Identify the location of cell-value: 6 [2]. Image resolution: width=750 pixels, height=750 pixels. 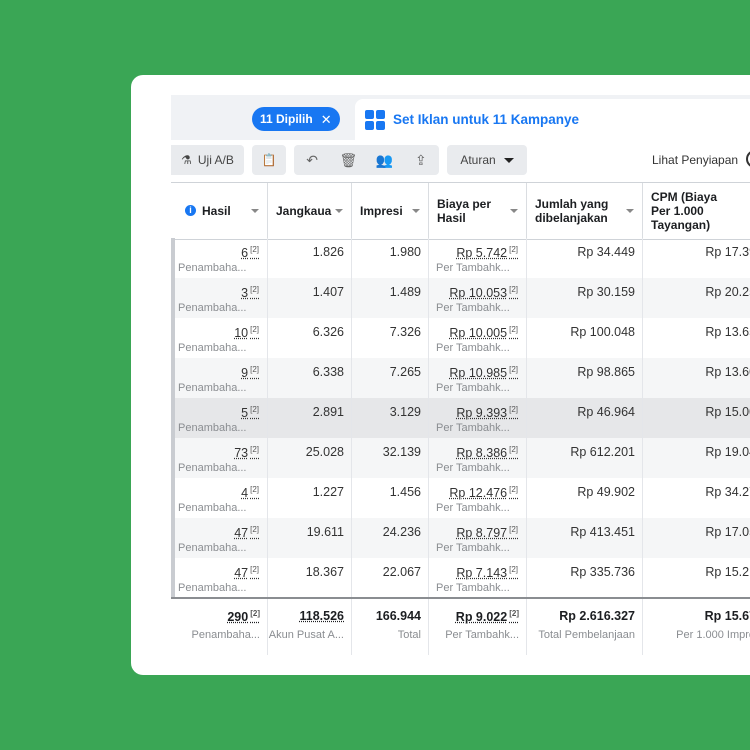
(250, 252).